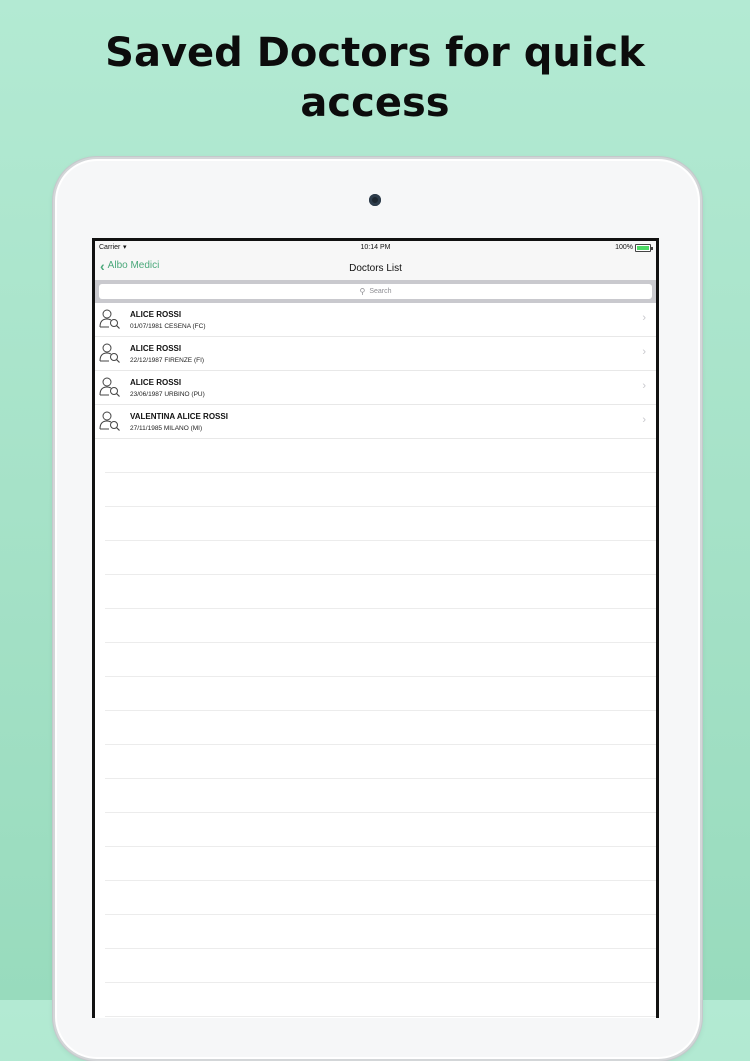 This screenshot has height=1061, width=750. Describe the element at coordinates (179, 416) in the screenshot. I see `doctor-name: VALENTINA ALICE ROSSI` at that location.